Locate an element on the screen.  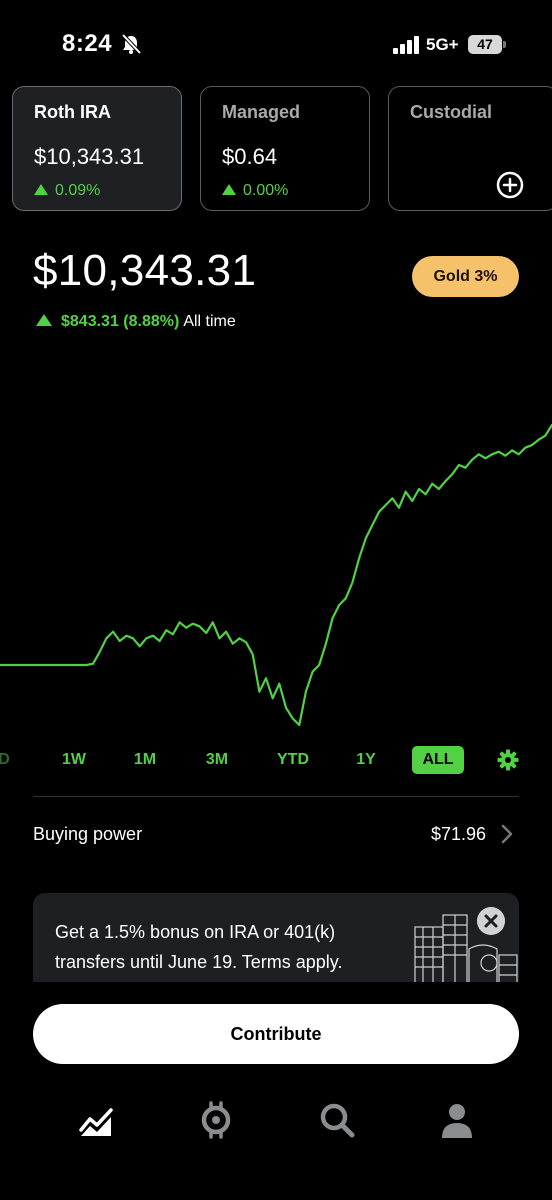
range-tab-all: ALL is located at coordinates (438, 760).